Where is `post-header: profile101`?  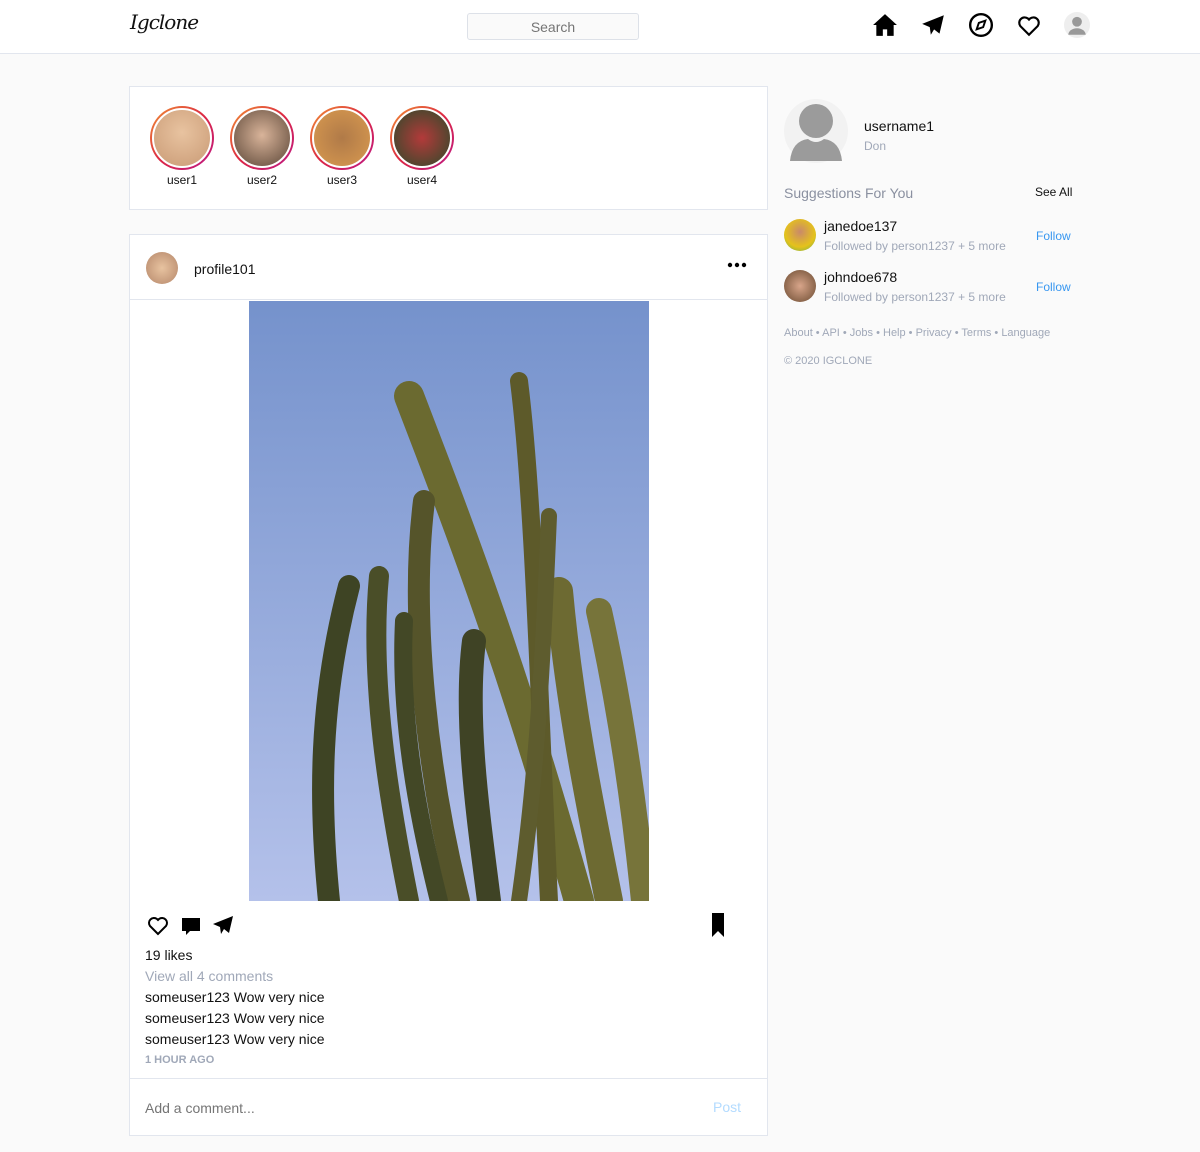
post-header: profile101 is located at coordinates (448, 267).